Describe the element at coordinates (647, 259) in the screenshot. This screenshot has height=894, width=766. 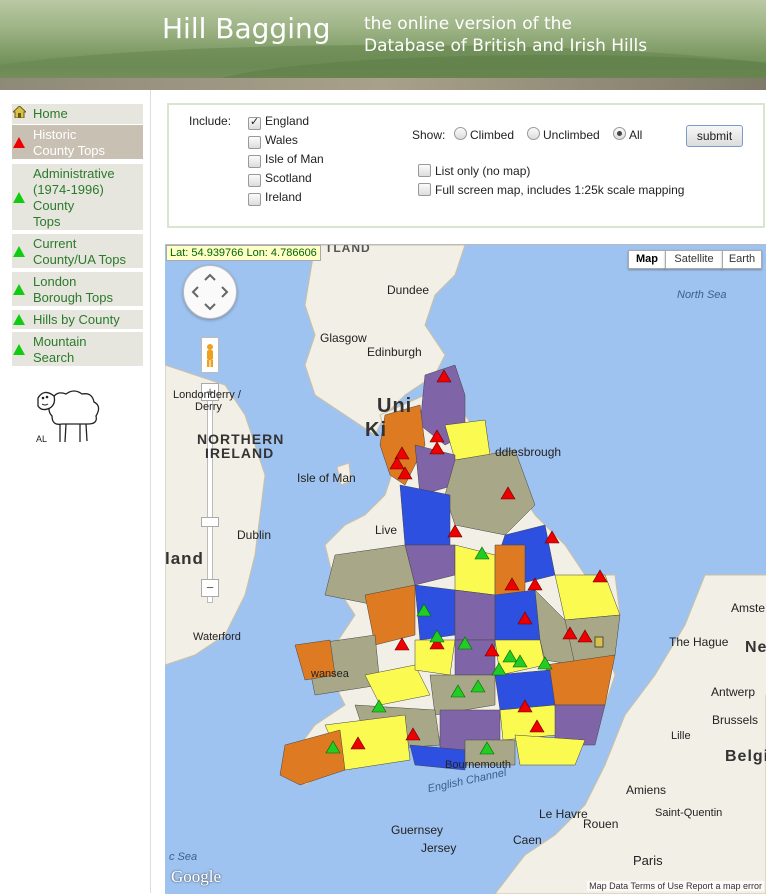
I see `map-type-map-button: Map` at that location.